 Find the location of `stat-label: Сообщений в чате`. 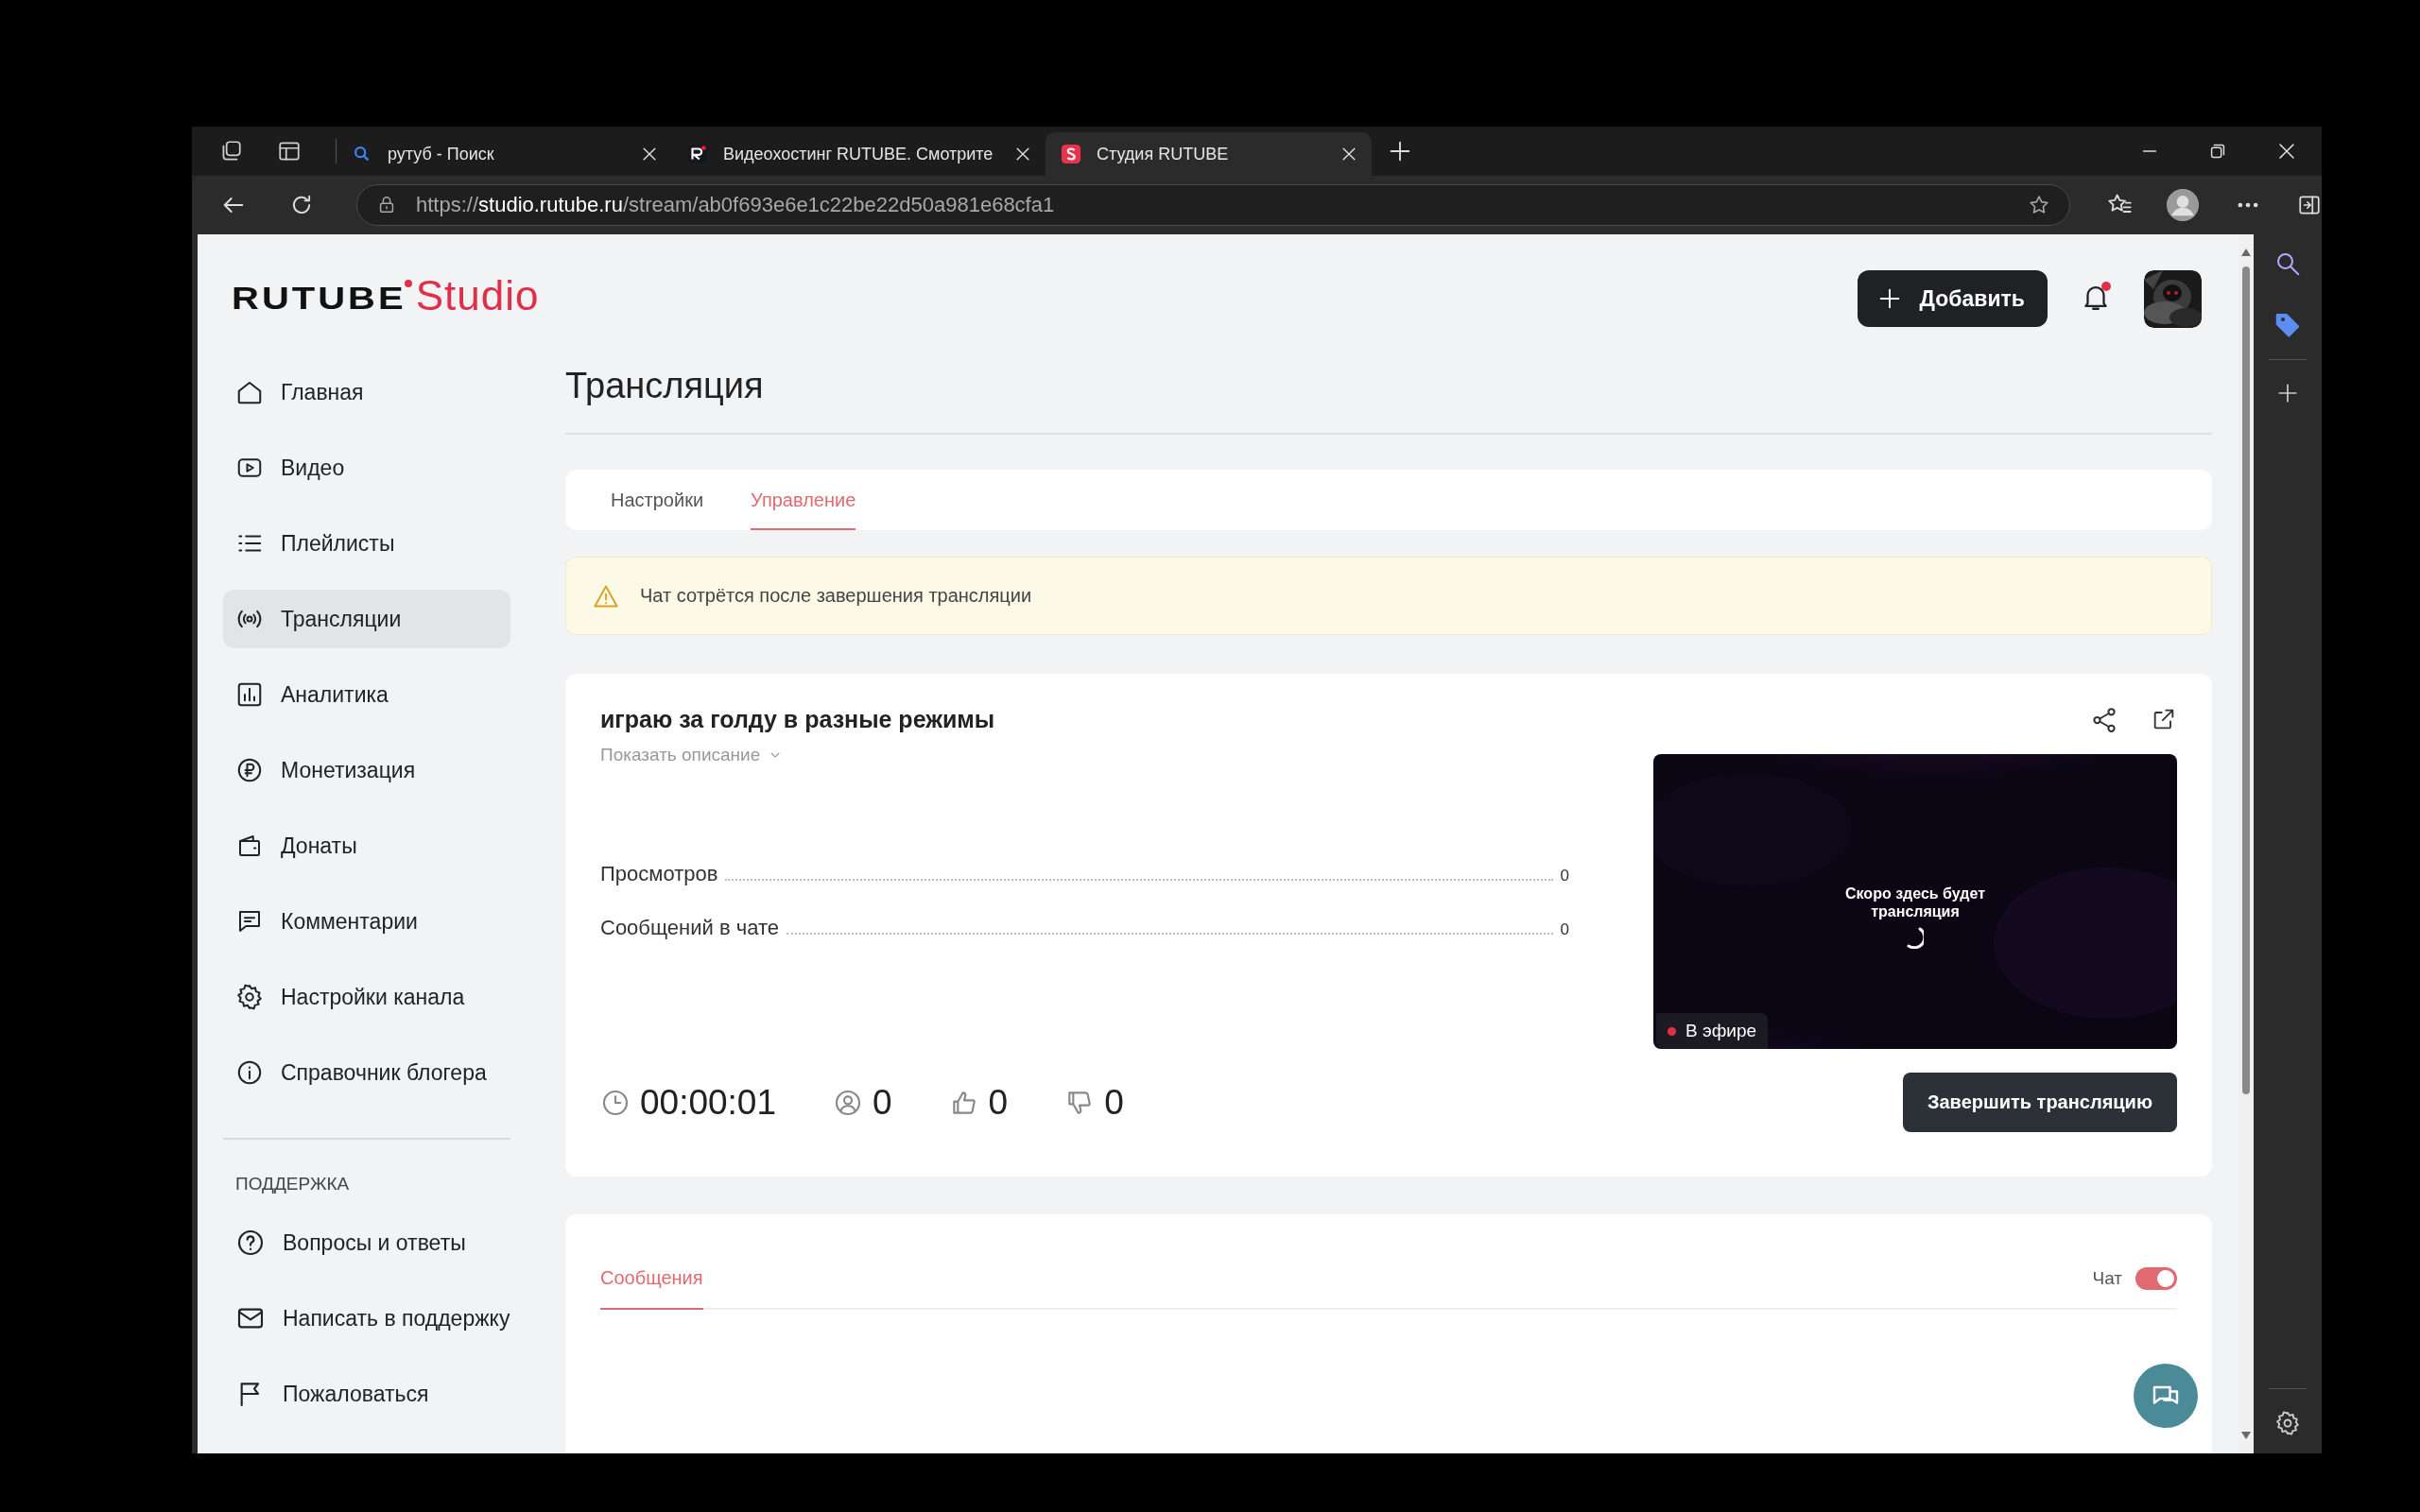

stat-label: Сообщений в чате is located at coordinates (689, 928).